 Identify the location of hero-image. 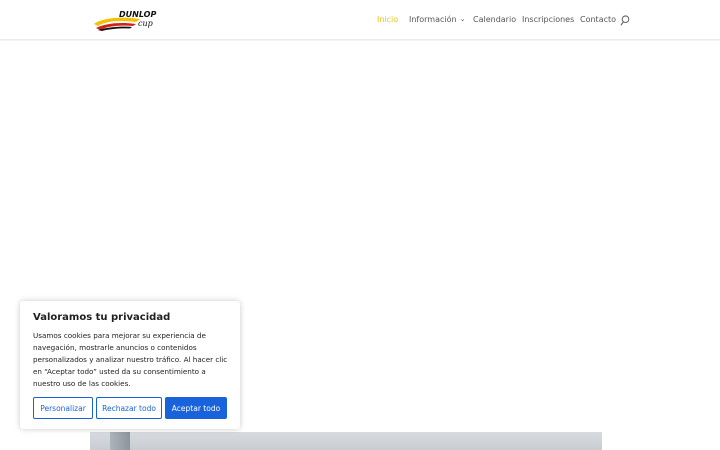
(346, 441).